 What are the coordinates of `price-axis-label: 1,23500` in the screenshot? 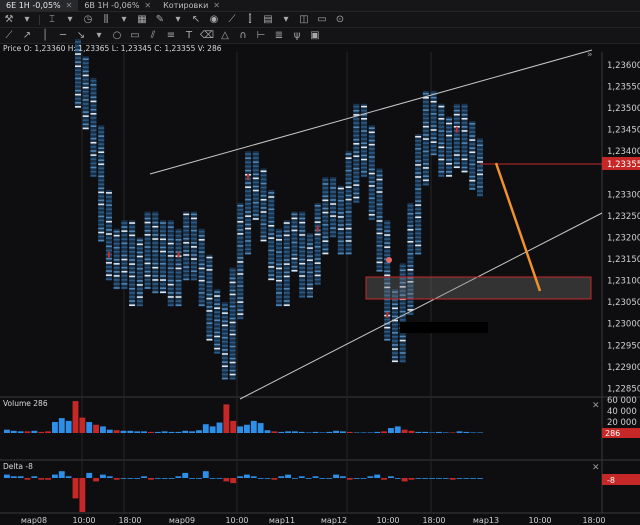 It's located at (623, 109).